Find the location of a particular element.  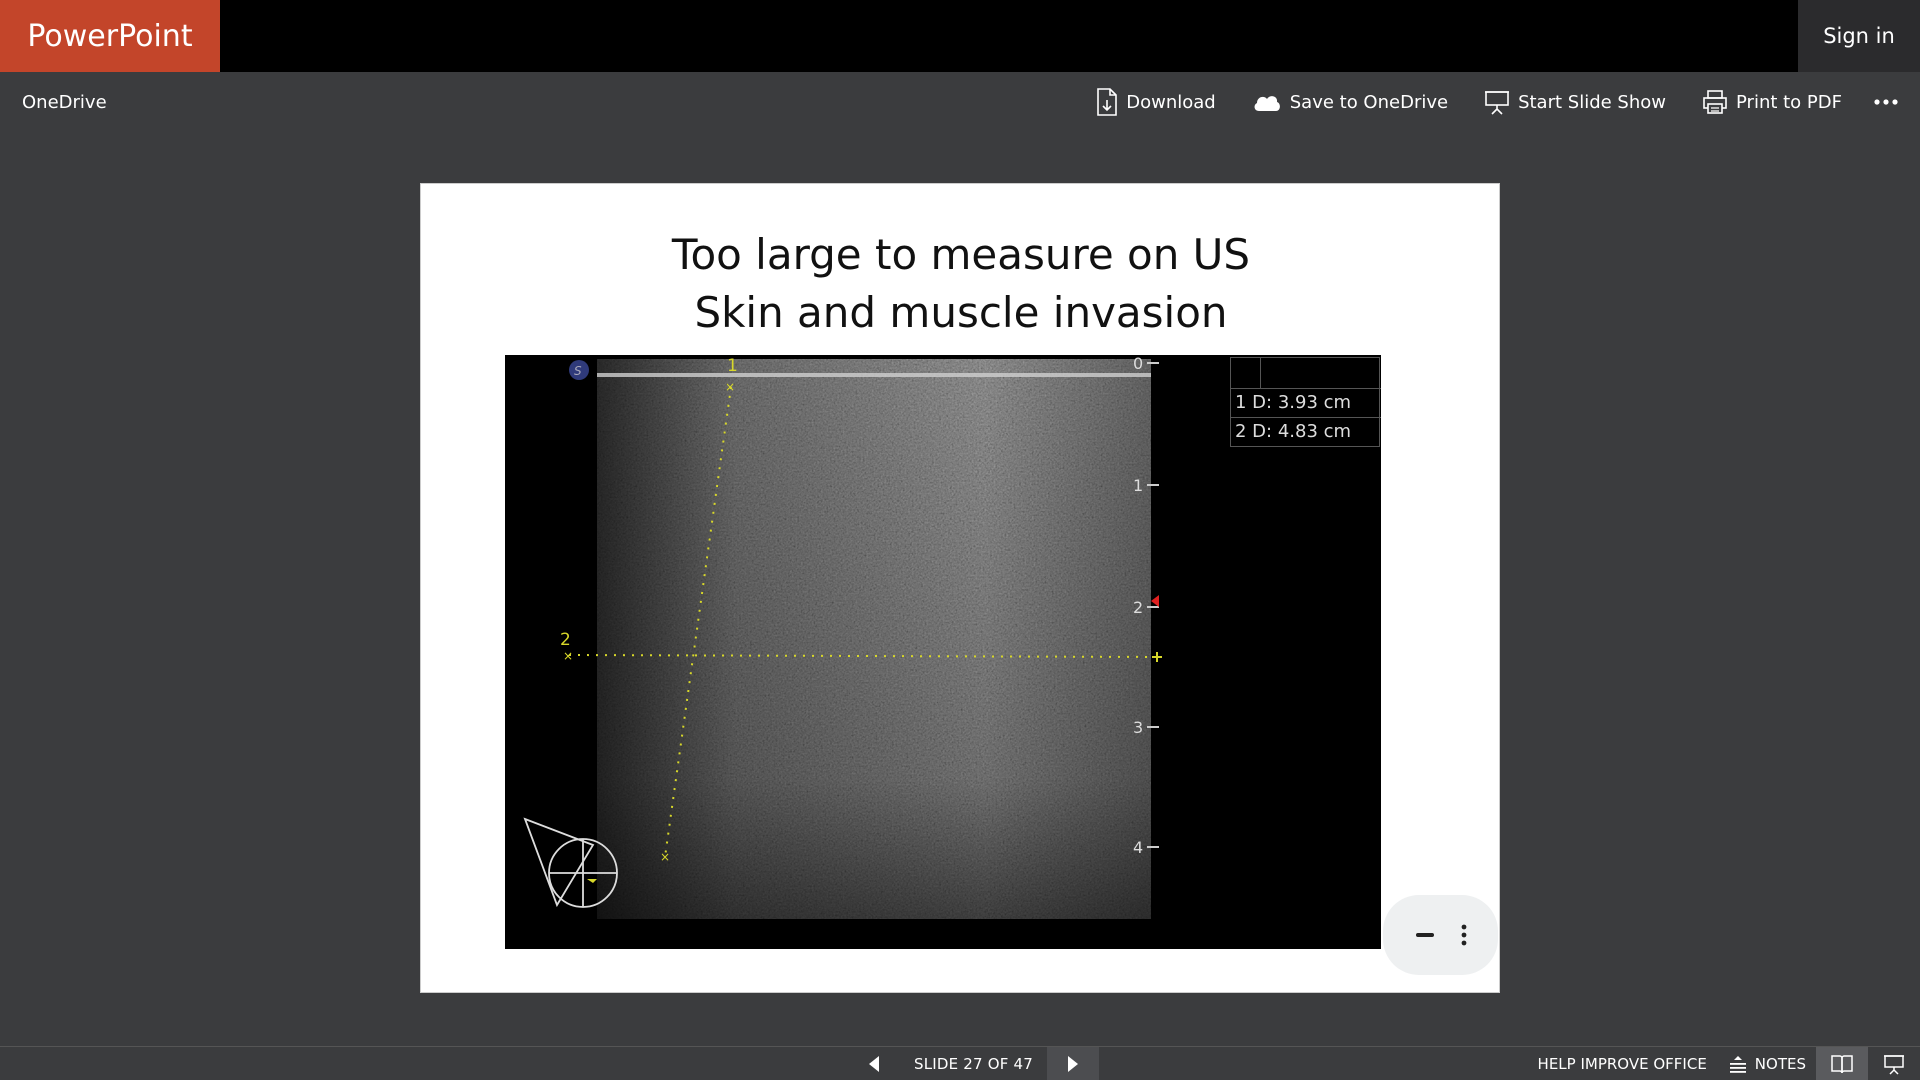

more-options-button is located at coordinates (1890, 102).